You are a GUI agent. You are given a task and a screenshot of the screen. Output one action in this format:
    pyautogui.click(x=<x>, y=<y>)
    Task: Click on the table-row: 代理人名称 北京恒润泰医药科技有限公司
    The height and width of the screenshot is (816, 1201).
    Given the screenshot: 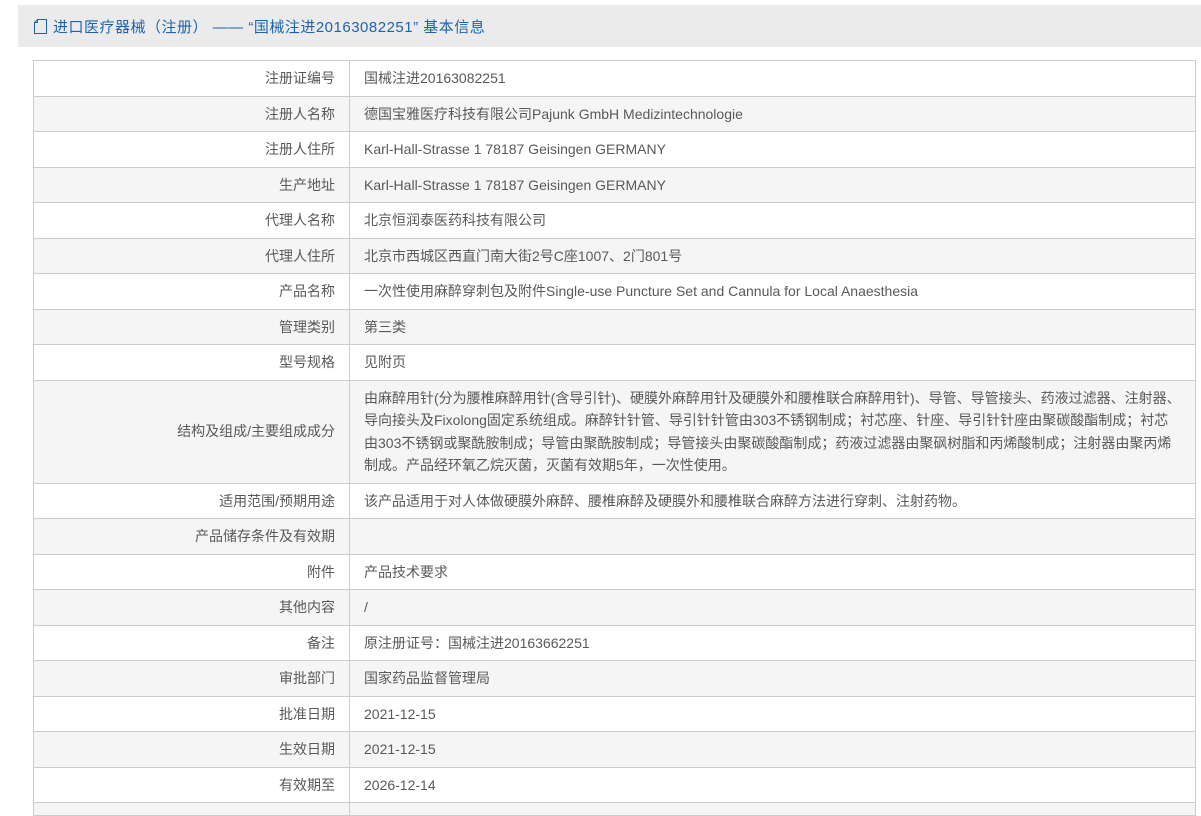 What is the action you would take?
    pyautogui.click(x=614, y=220)
    